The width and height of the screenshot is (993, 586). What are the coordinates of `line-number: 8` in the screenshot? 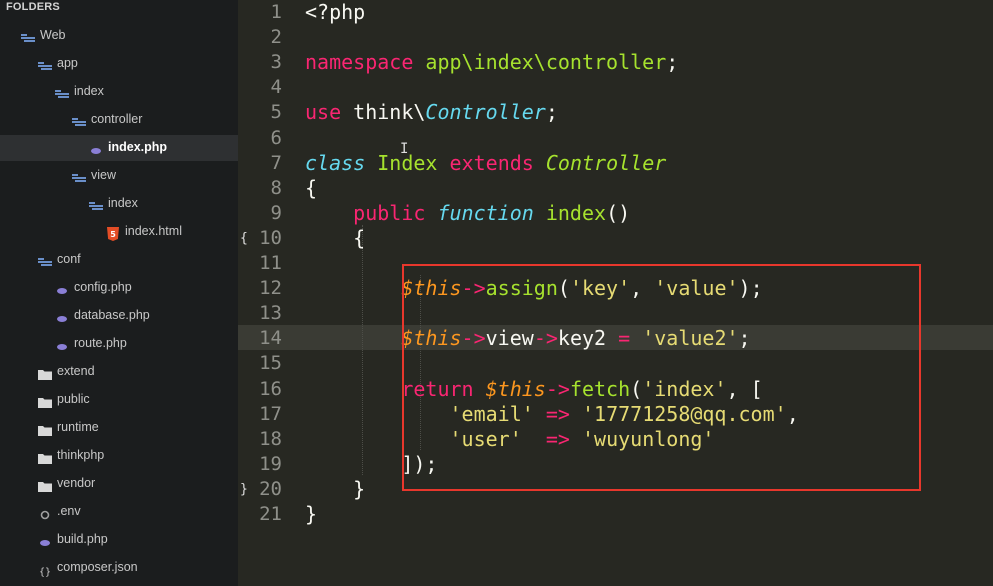 It's located at (276, 187).